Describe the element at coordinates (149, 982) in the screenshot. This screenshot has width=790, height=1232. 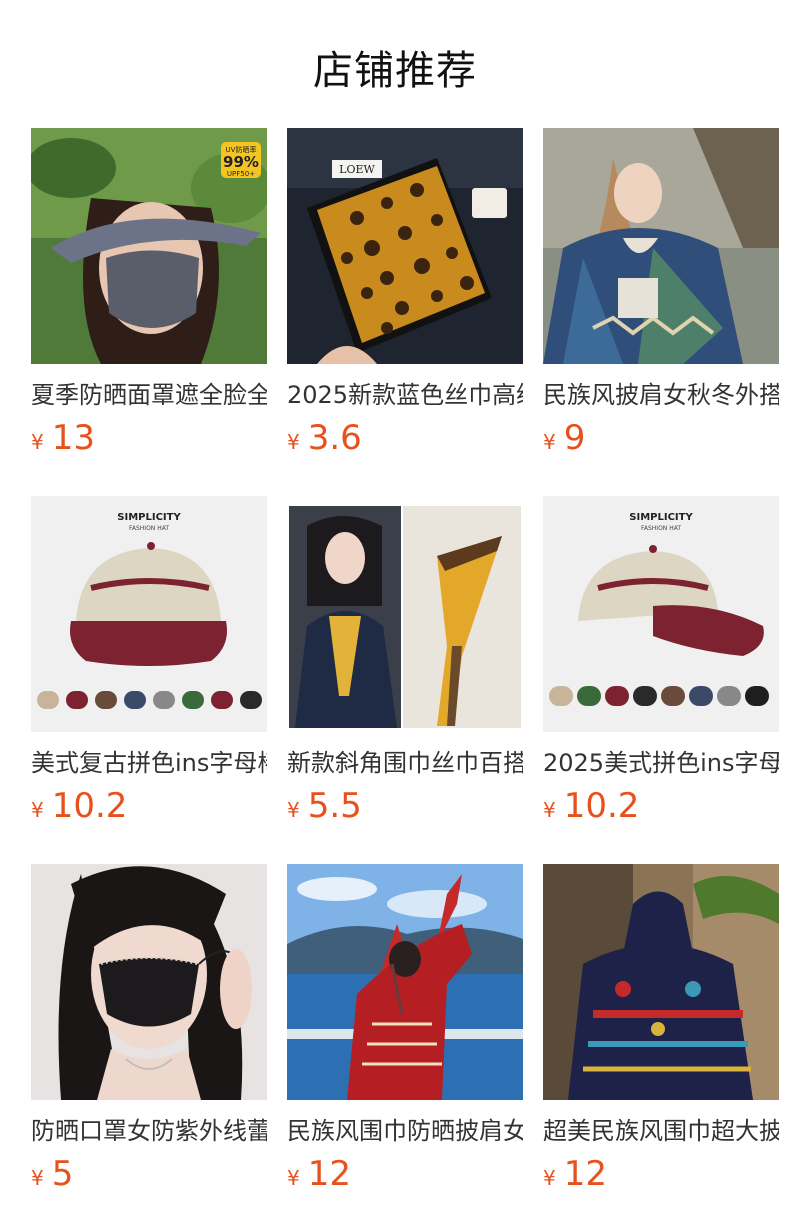
I see `product-image-lace-face-mask` at that location.